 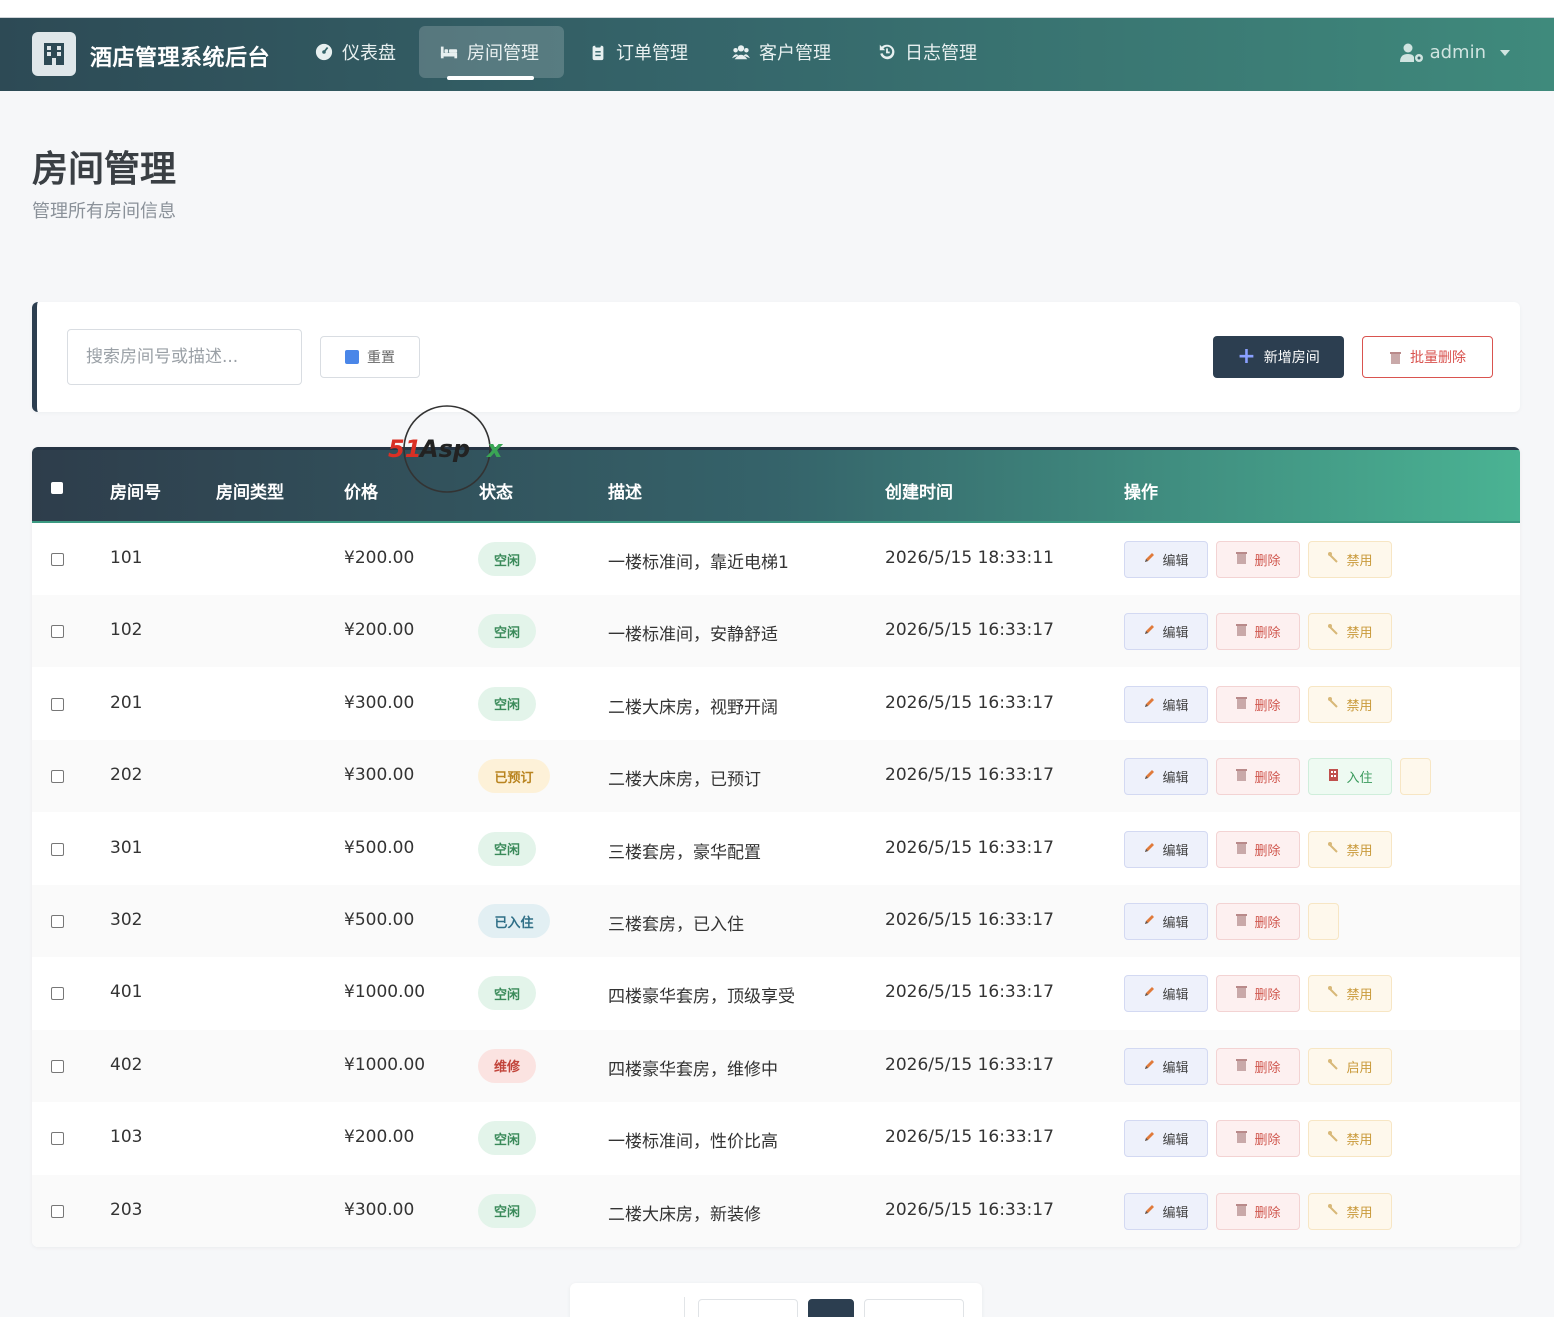 I want to click on cell-room-no: 202, so click(x=126, y=775).